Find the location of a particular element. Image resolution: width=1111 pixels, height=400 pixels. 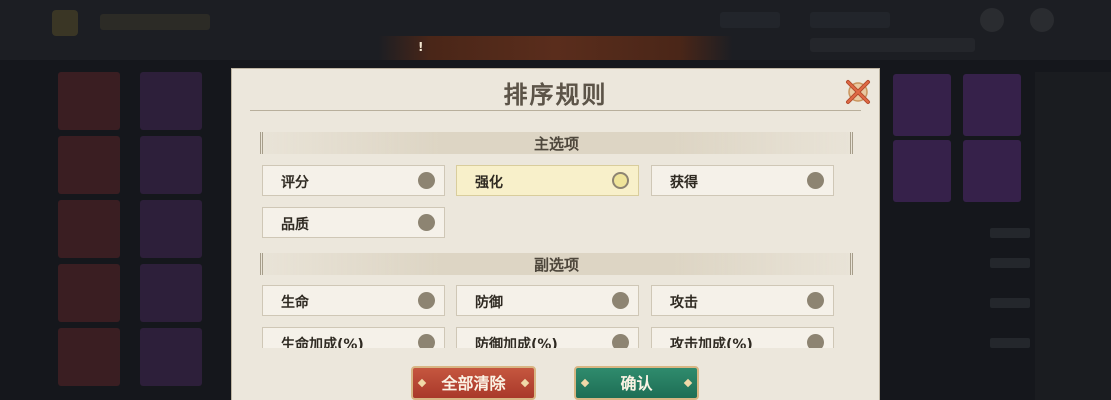

option-label: 生命 is located at coordinates (295, 303).